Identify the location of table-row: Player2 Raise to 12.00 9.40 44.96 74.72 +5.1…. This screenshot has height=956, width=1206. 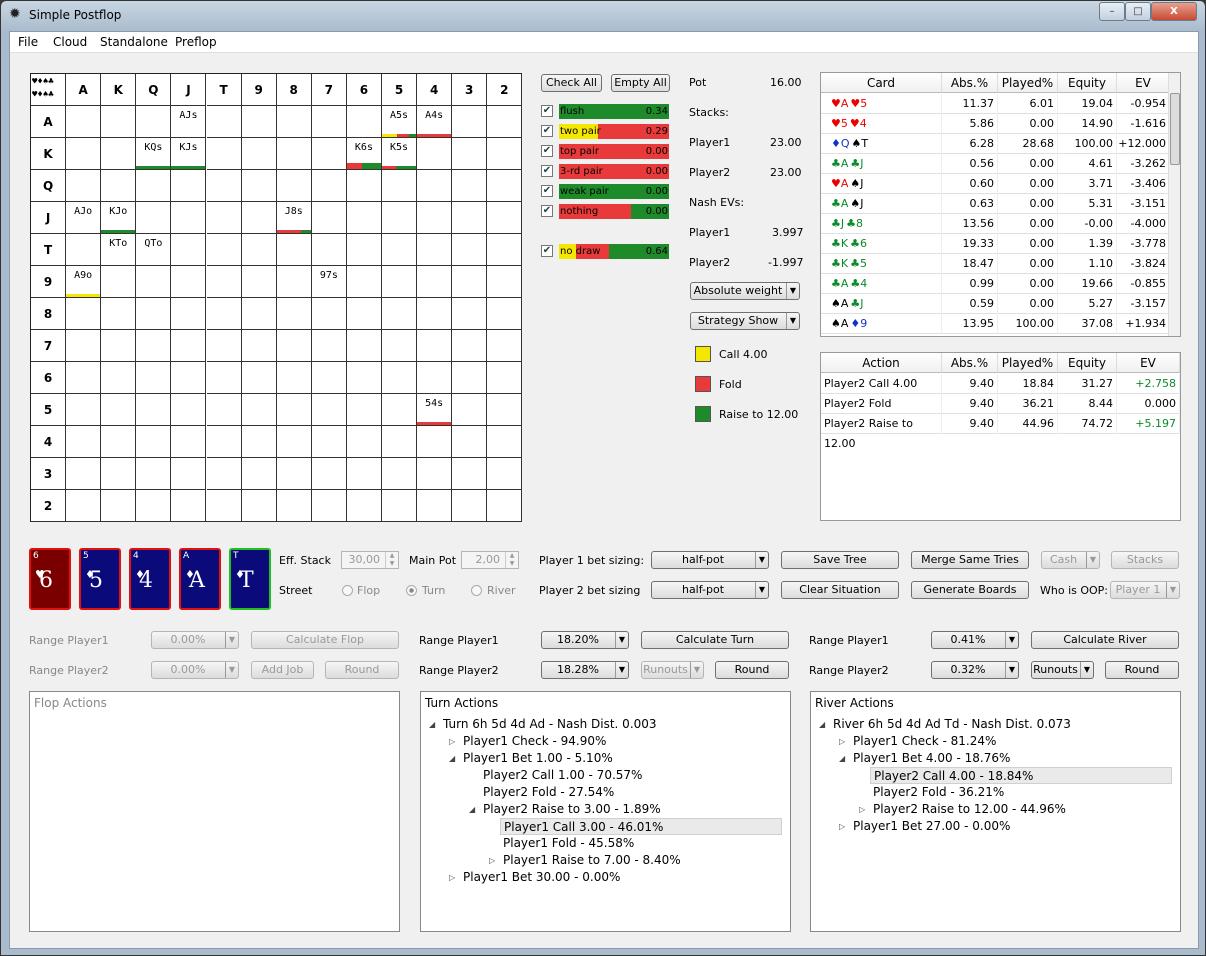
(1000, 432).